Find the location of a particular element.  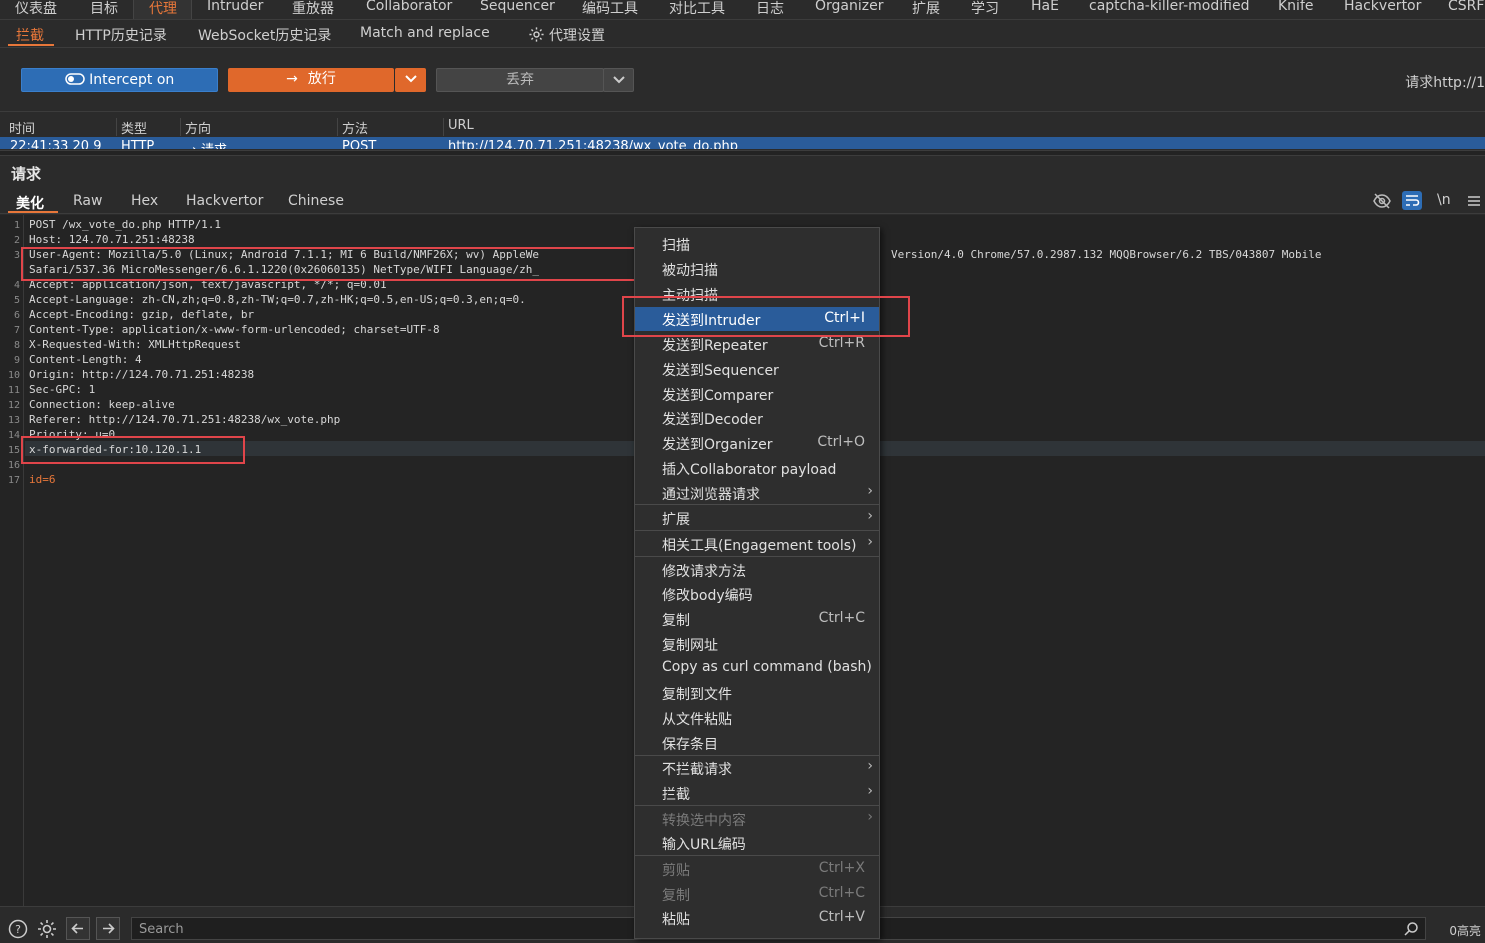

tab-decoder: 编码工具 is located at coordinates (610, 9).